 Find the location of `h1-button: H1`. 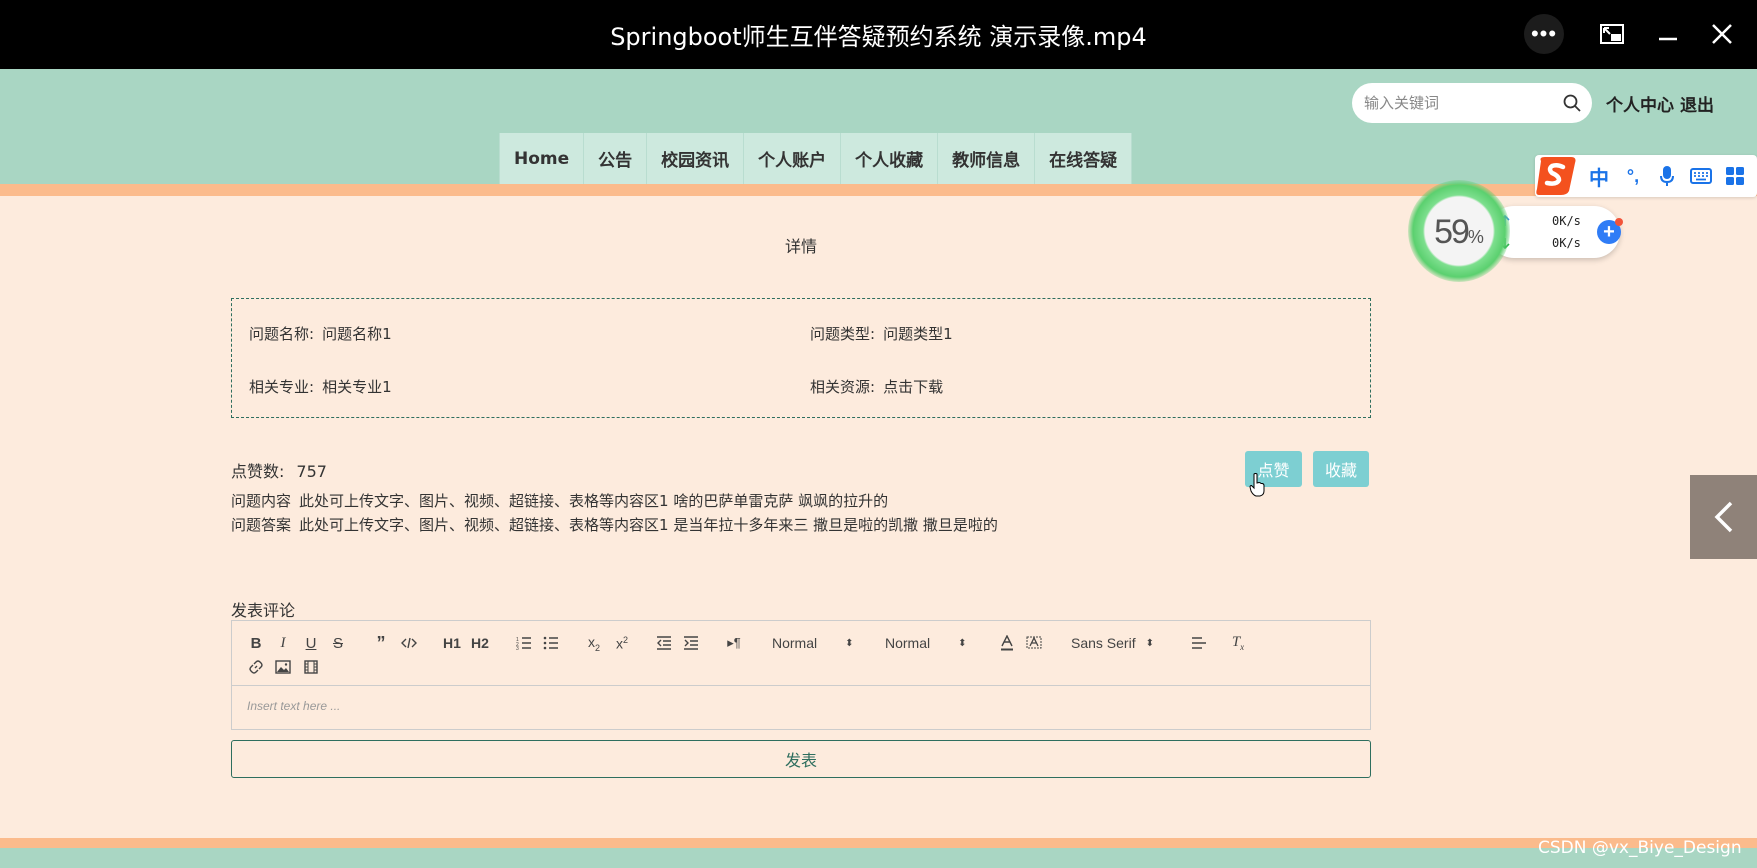

h1-button: H1 is located at coordinates (452, 643).